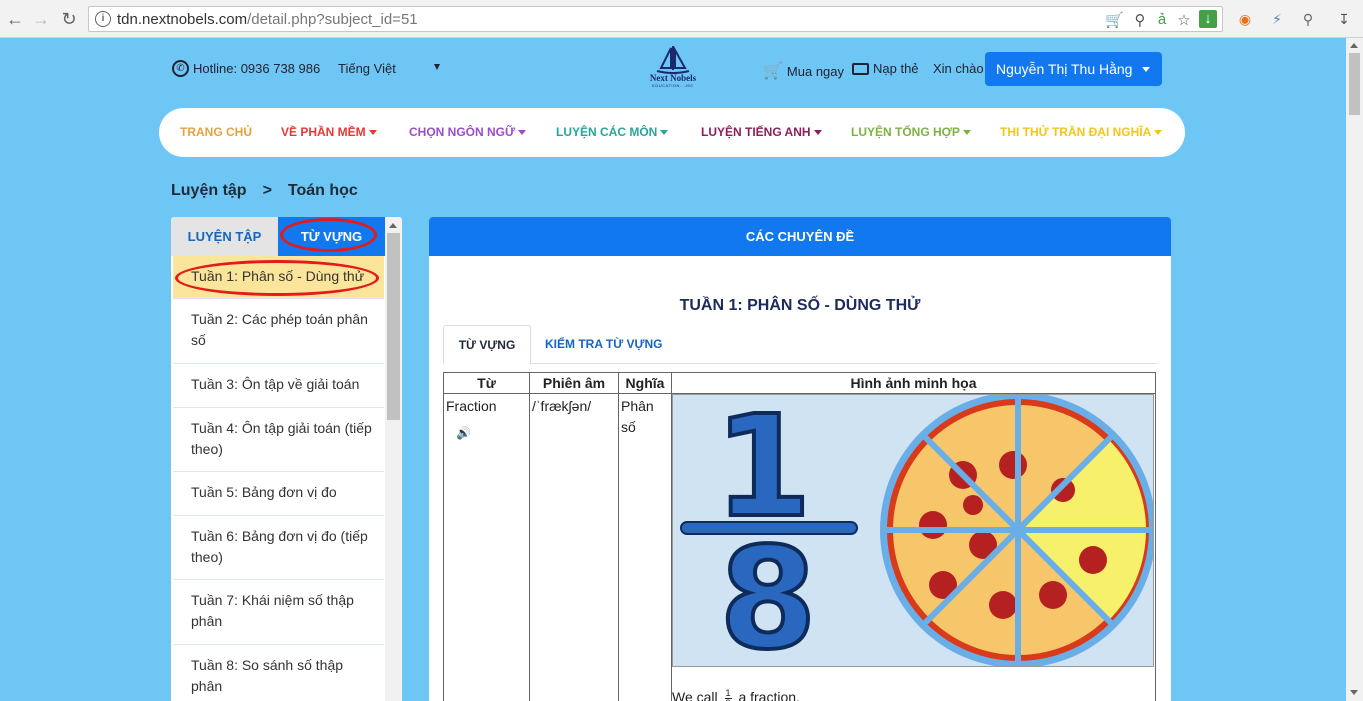 The height and width of the screenshot is (701, 1363). I want to click on tab-vocab-test: Kiểm tra từ vựng, so click(603, 344).